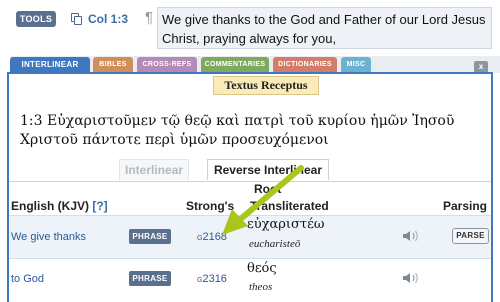 Image resolution: width=500 pixels, height=302 pixels. I want to click on source-text-label: Textus Receptus, so click(266, 85).